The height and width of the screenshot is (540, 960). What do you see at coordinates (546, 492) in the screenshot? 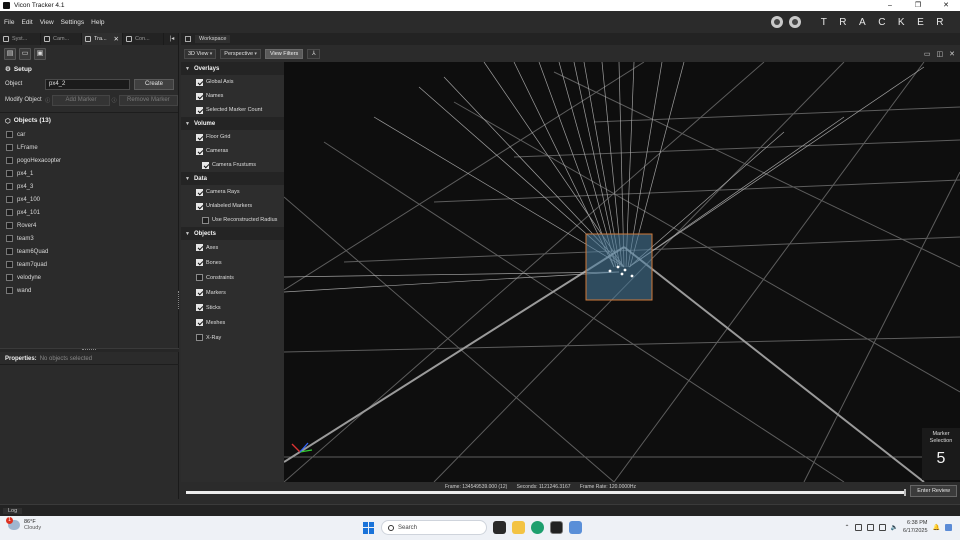
I see `timeline-slider` at bounding box center [546, 492].